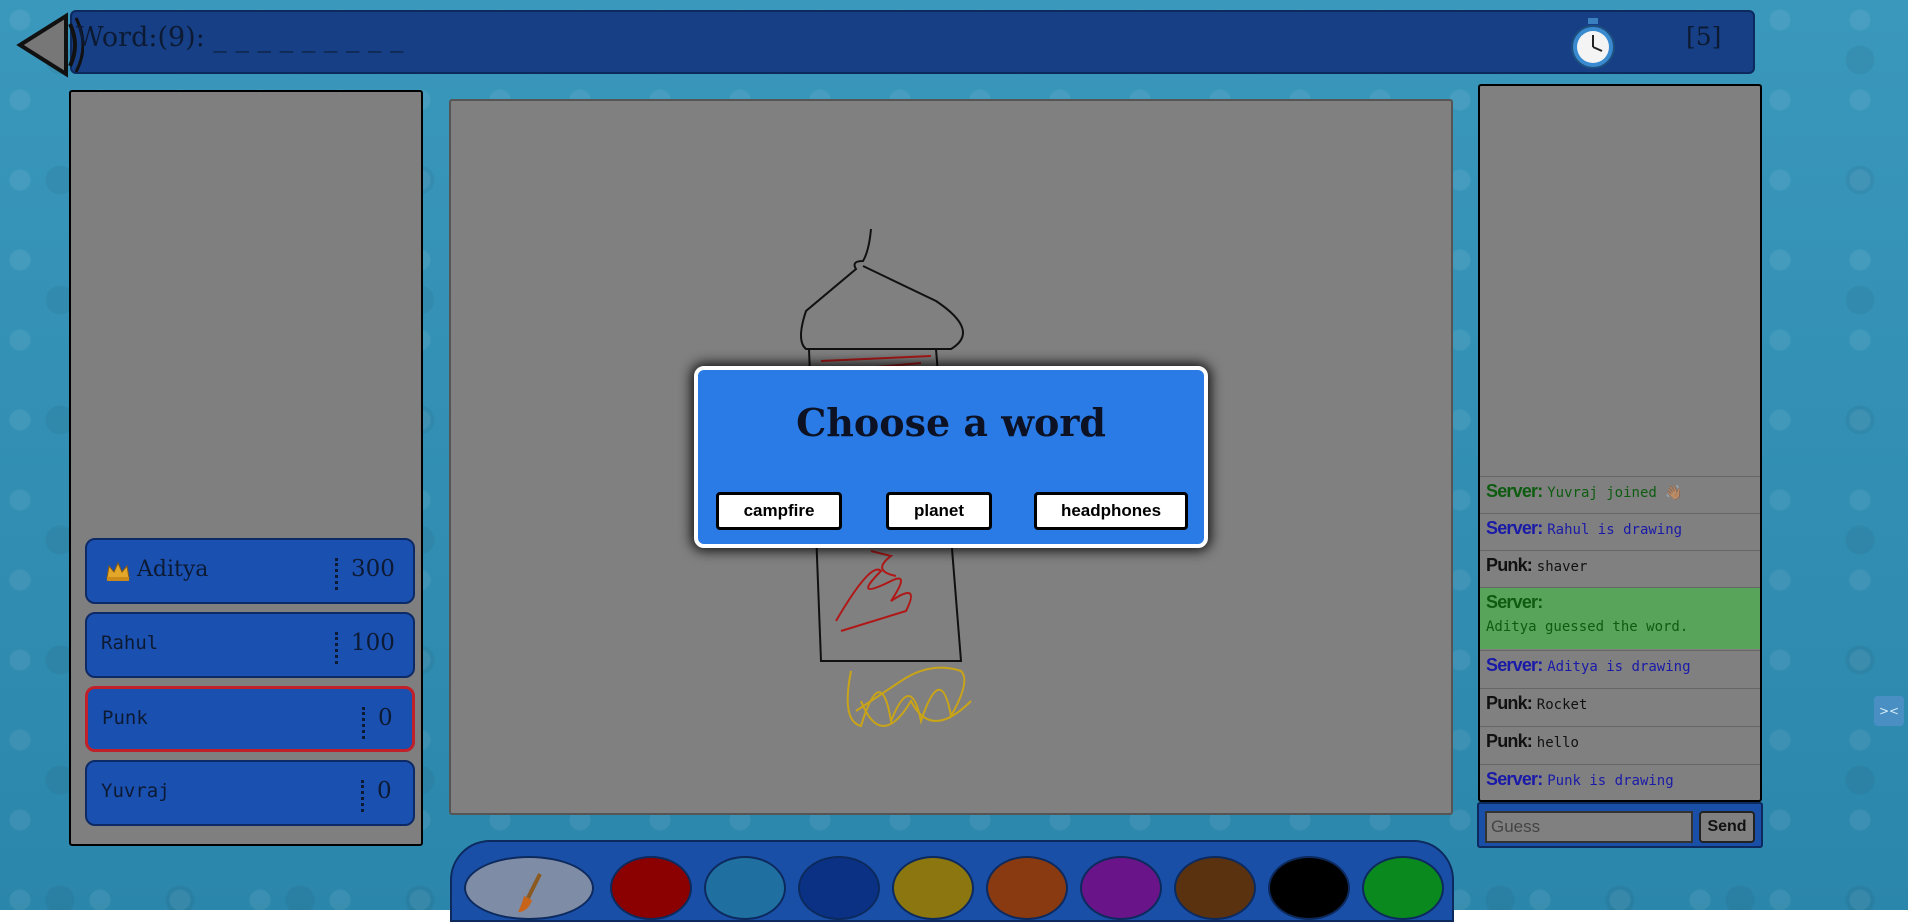 This screenshot has width=1908, height=922. I want to click on word-option-planet: planet, so click(939, 511).